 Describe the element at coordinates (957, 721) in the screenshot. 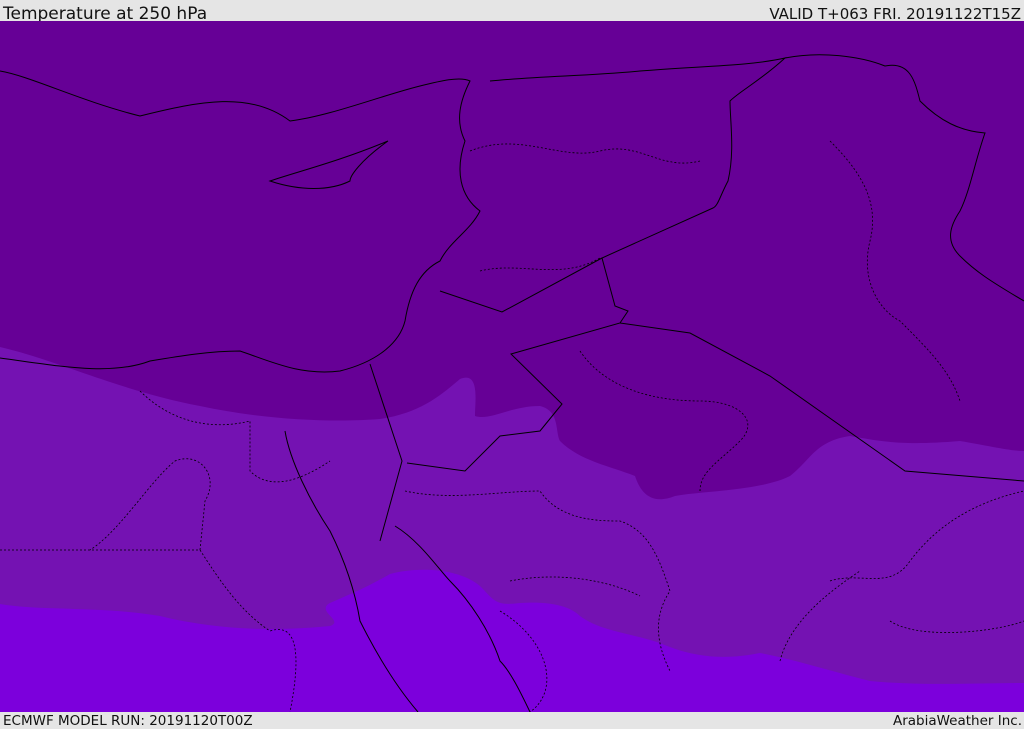

I see `credit: ArabiaWeather Inc.` at that location.